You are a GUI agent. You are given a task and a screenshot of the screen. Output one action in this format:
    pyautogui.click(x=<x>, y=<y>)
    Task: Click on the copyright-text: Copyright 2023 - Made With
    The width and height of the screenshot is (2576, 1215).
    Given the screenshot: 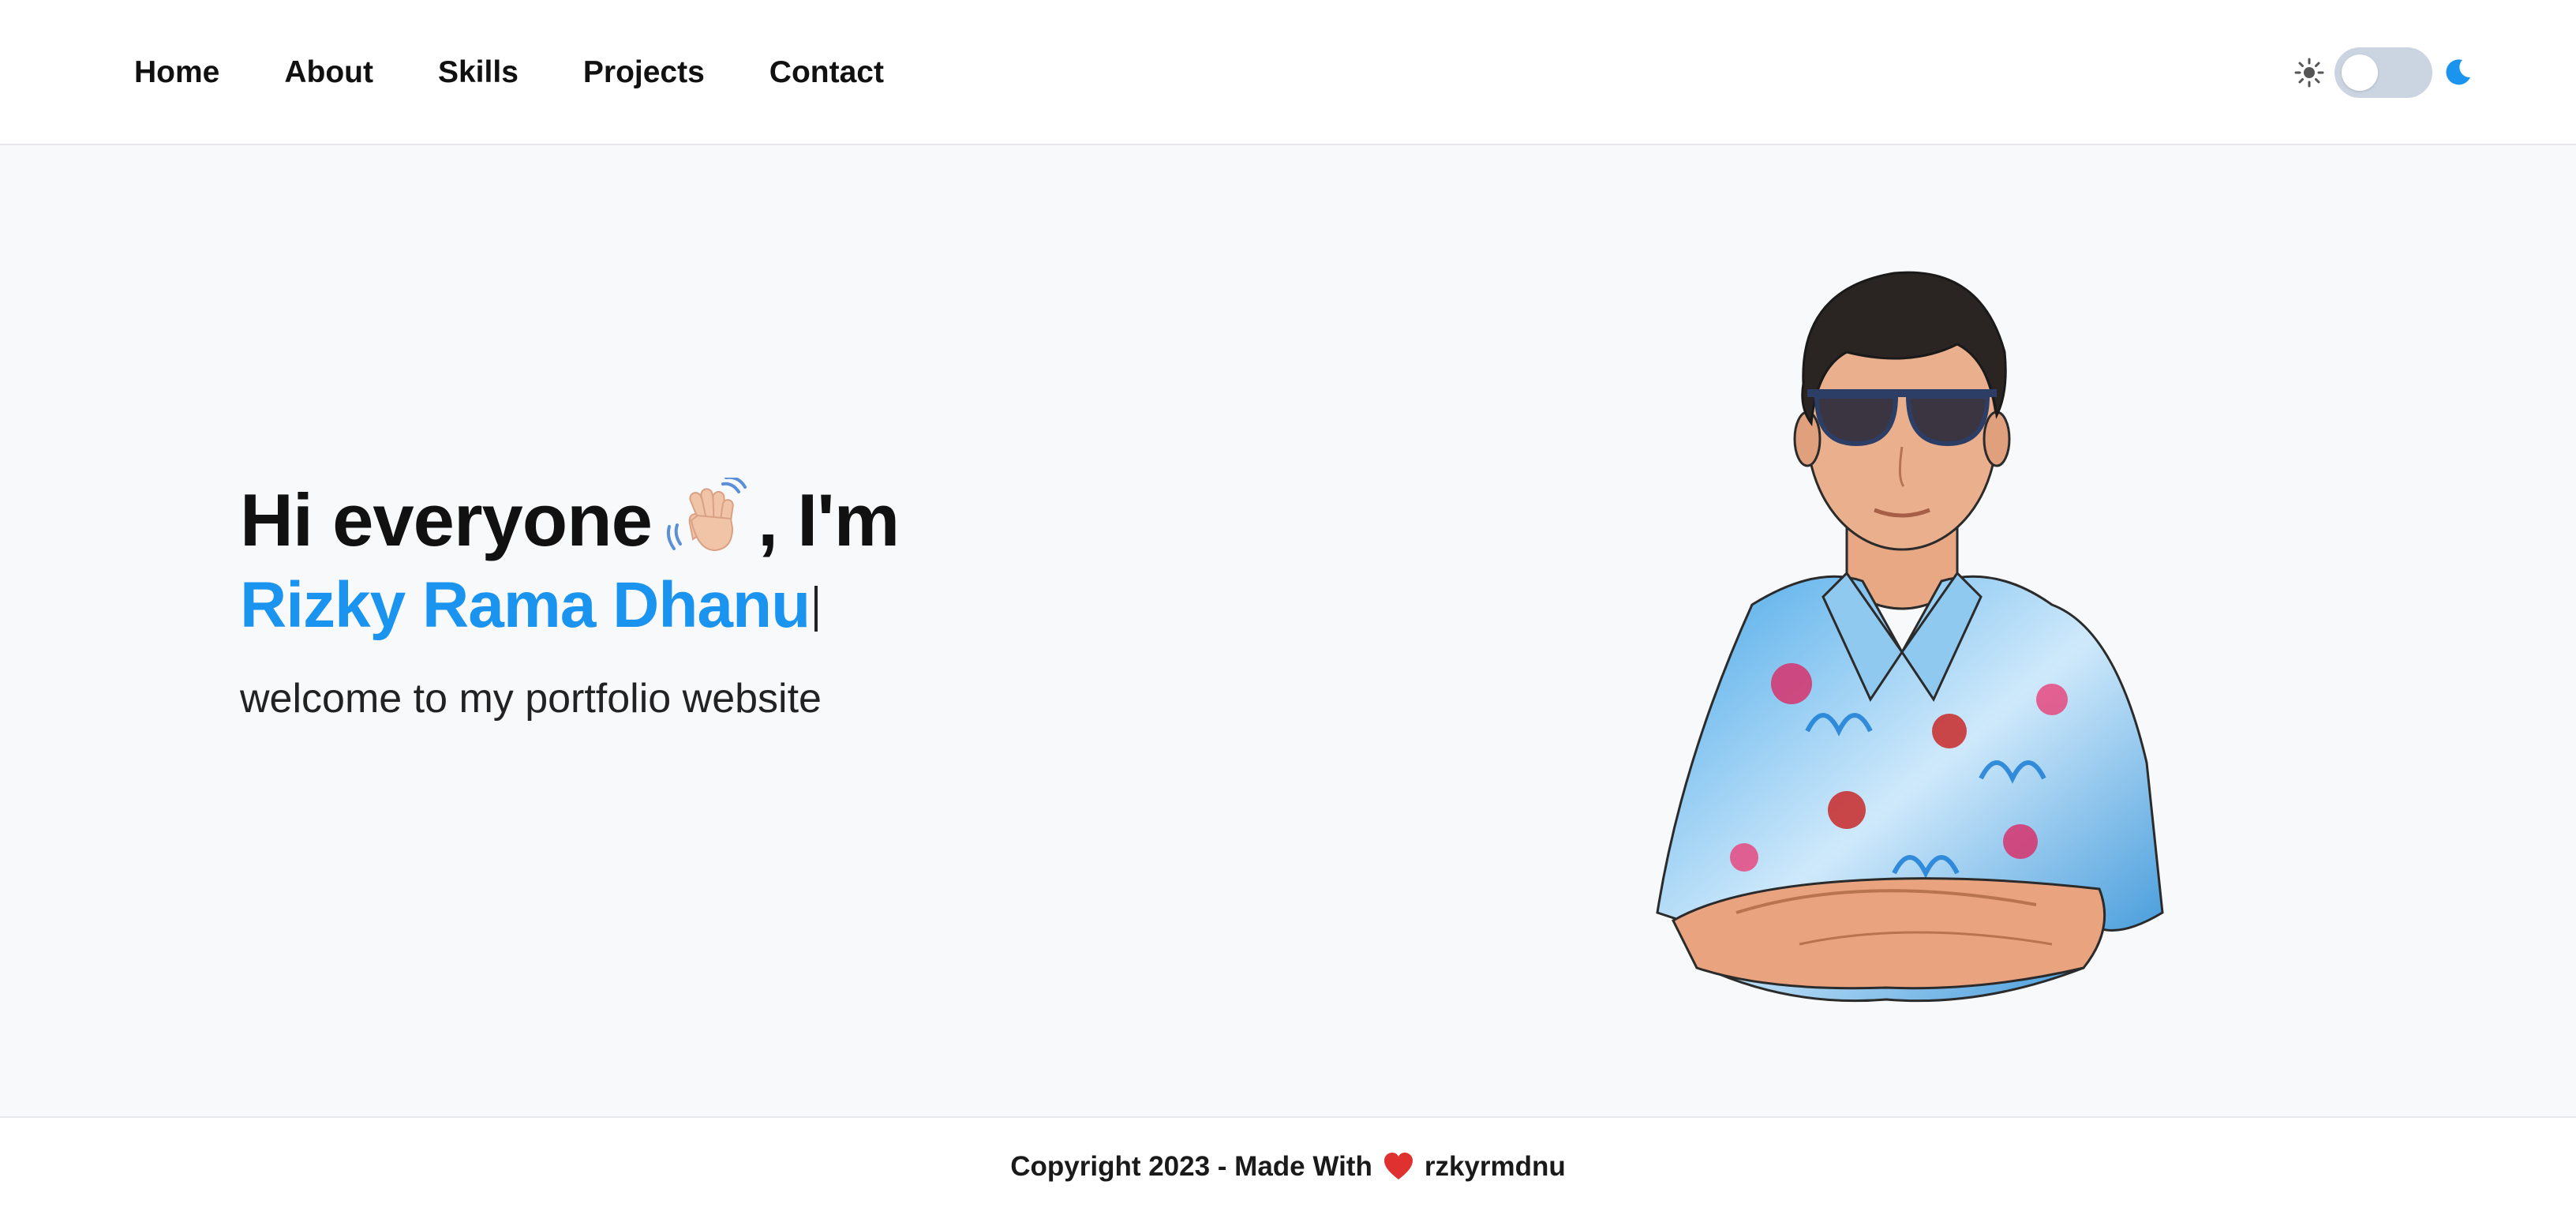 What is the action you would take?
    pyautogui.click(x=1191, y=1166)
    